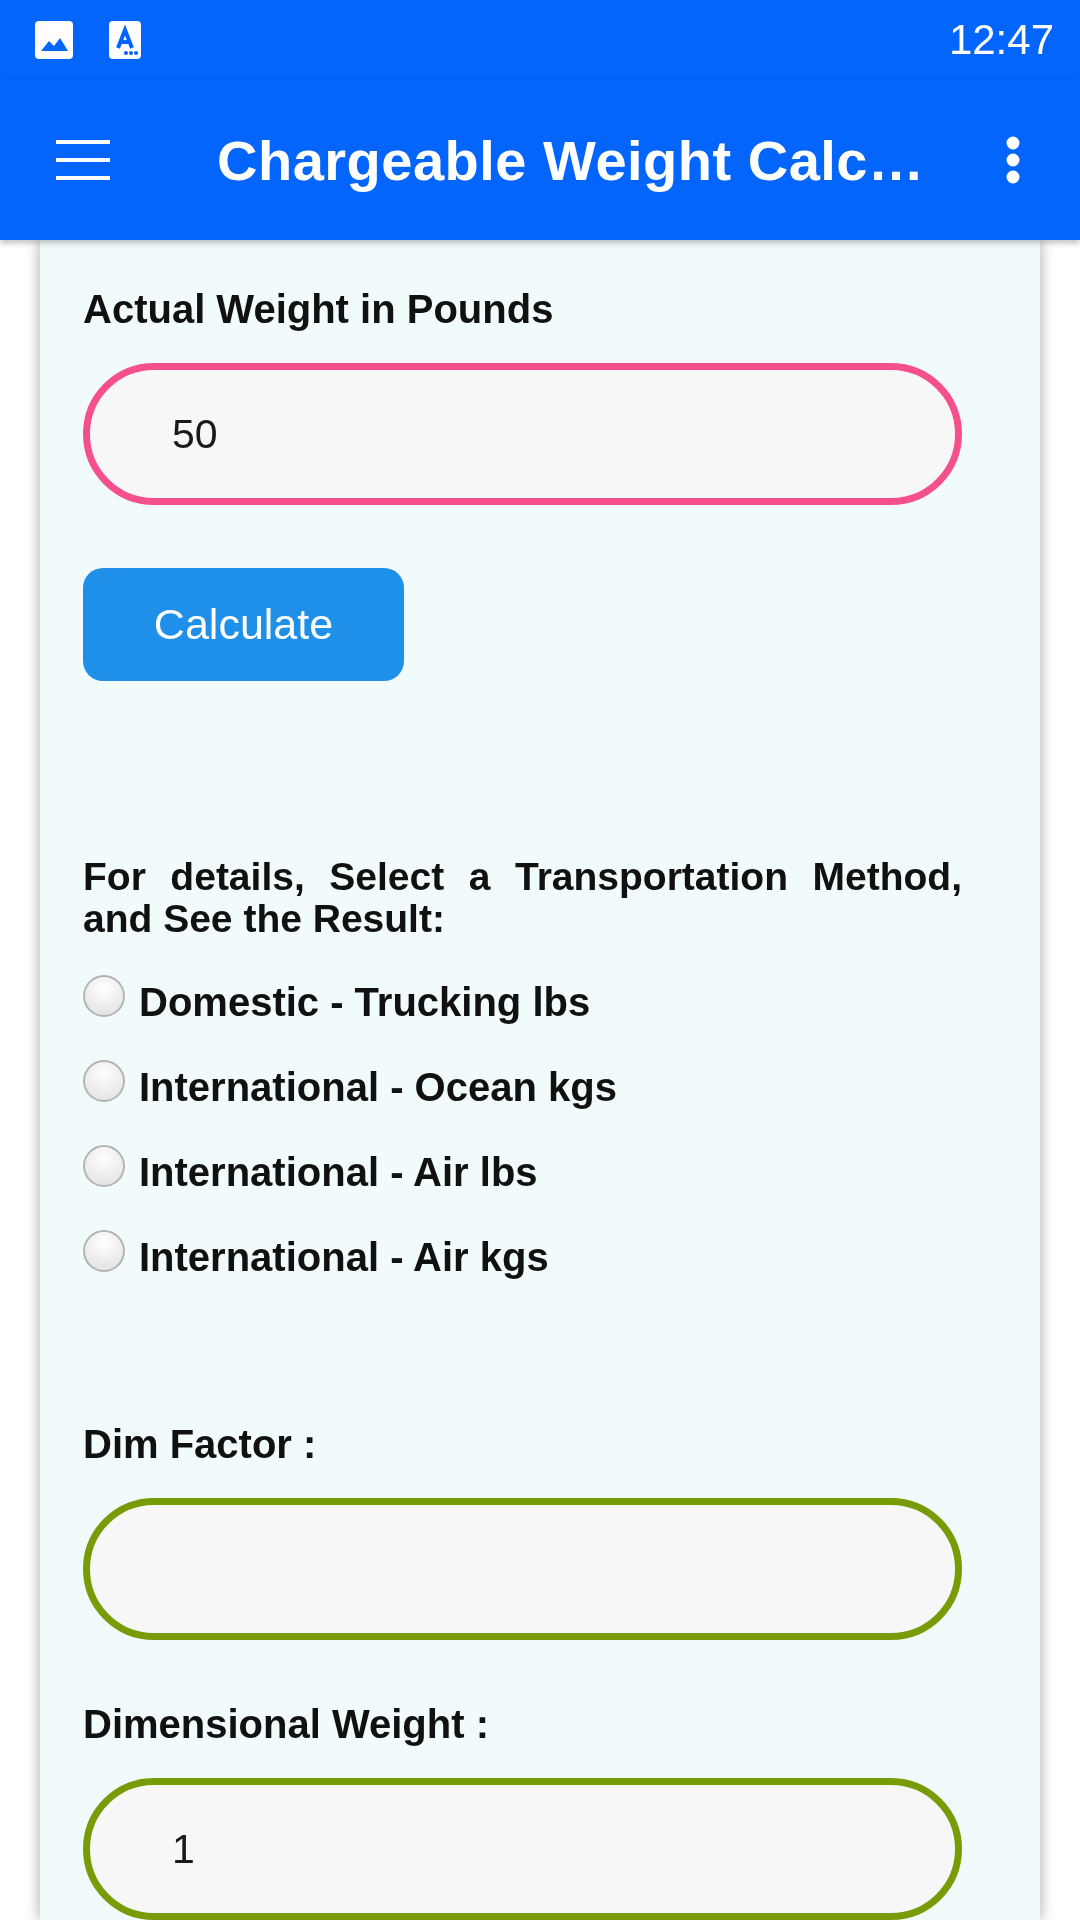  What do you see at coordinates (522, 434) in the screenshot?
I see `input-field: 50` at bounding box center [522, 434].